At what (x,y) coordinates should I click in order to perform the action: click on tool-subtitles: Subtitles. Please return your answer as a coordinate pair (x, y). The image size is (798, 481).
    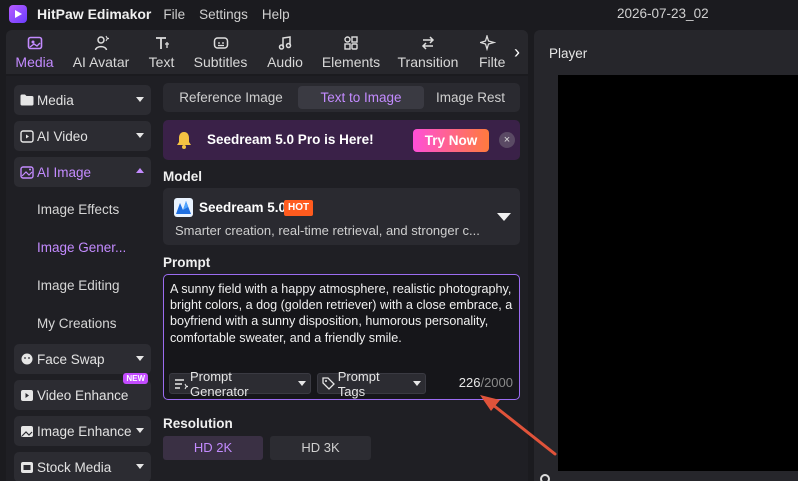
    Looking at the image, I should click on (220, 52).